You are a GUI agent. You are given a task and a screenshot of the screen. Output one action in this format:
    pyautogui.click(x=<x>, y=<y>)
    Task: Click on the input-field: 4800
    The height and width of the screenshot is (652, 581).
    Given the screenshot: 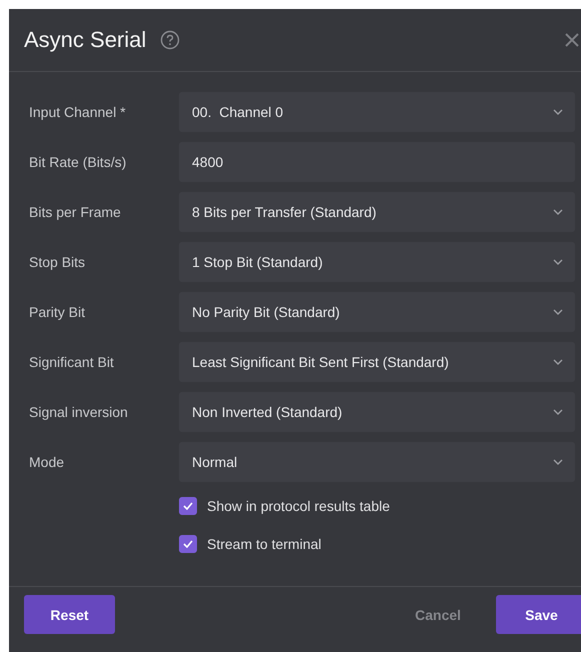 What is the action you would take?
    pyautogui.click(x=377, y=162)
    